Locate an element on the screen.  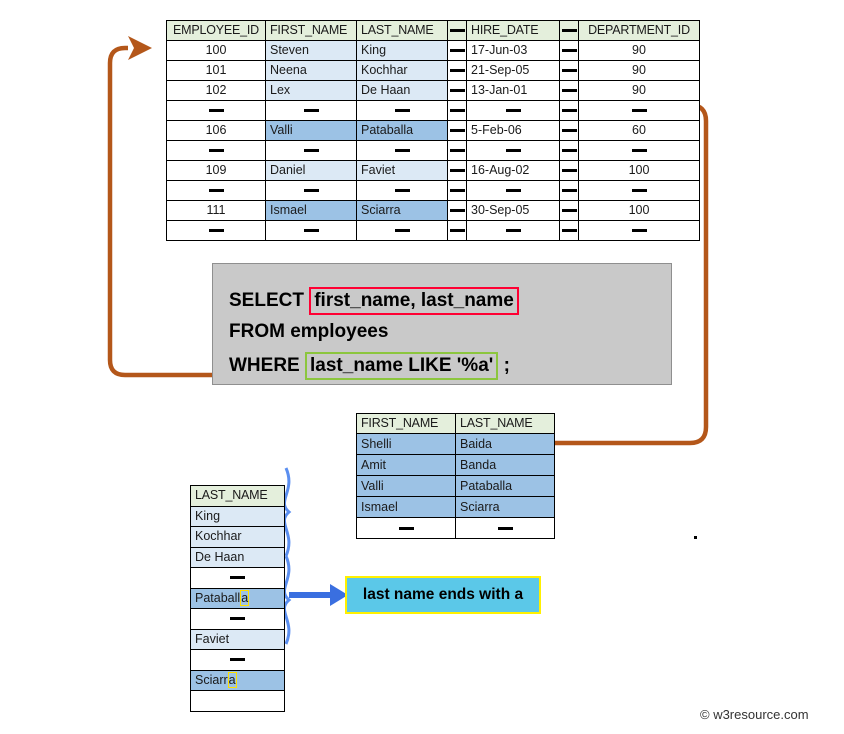
stray-dot is located at coordinates (695, 537).